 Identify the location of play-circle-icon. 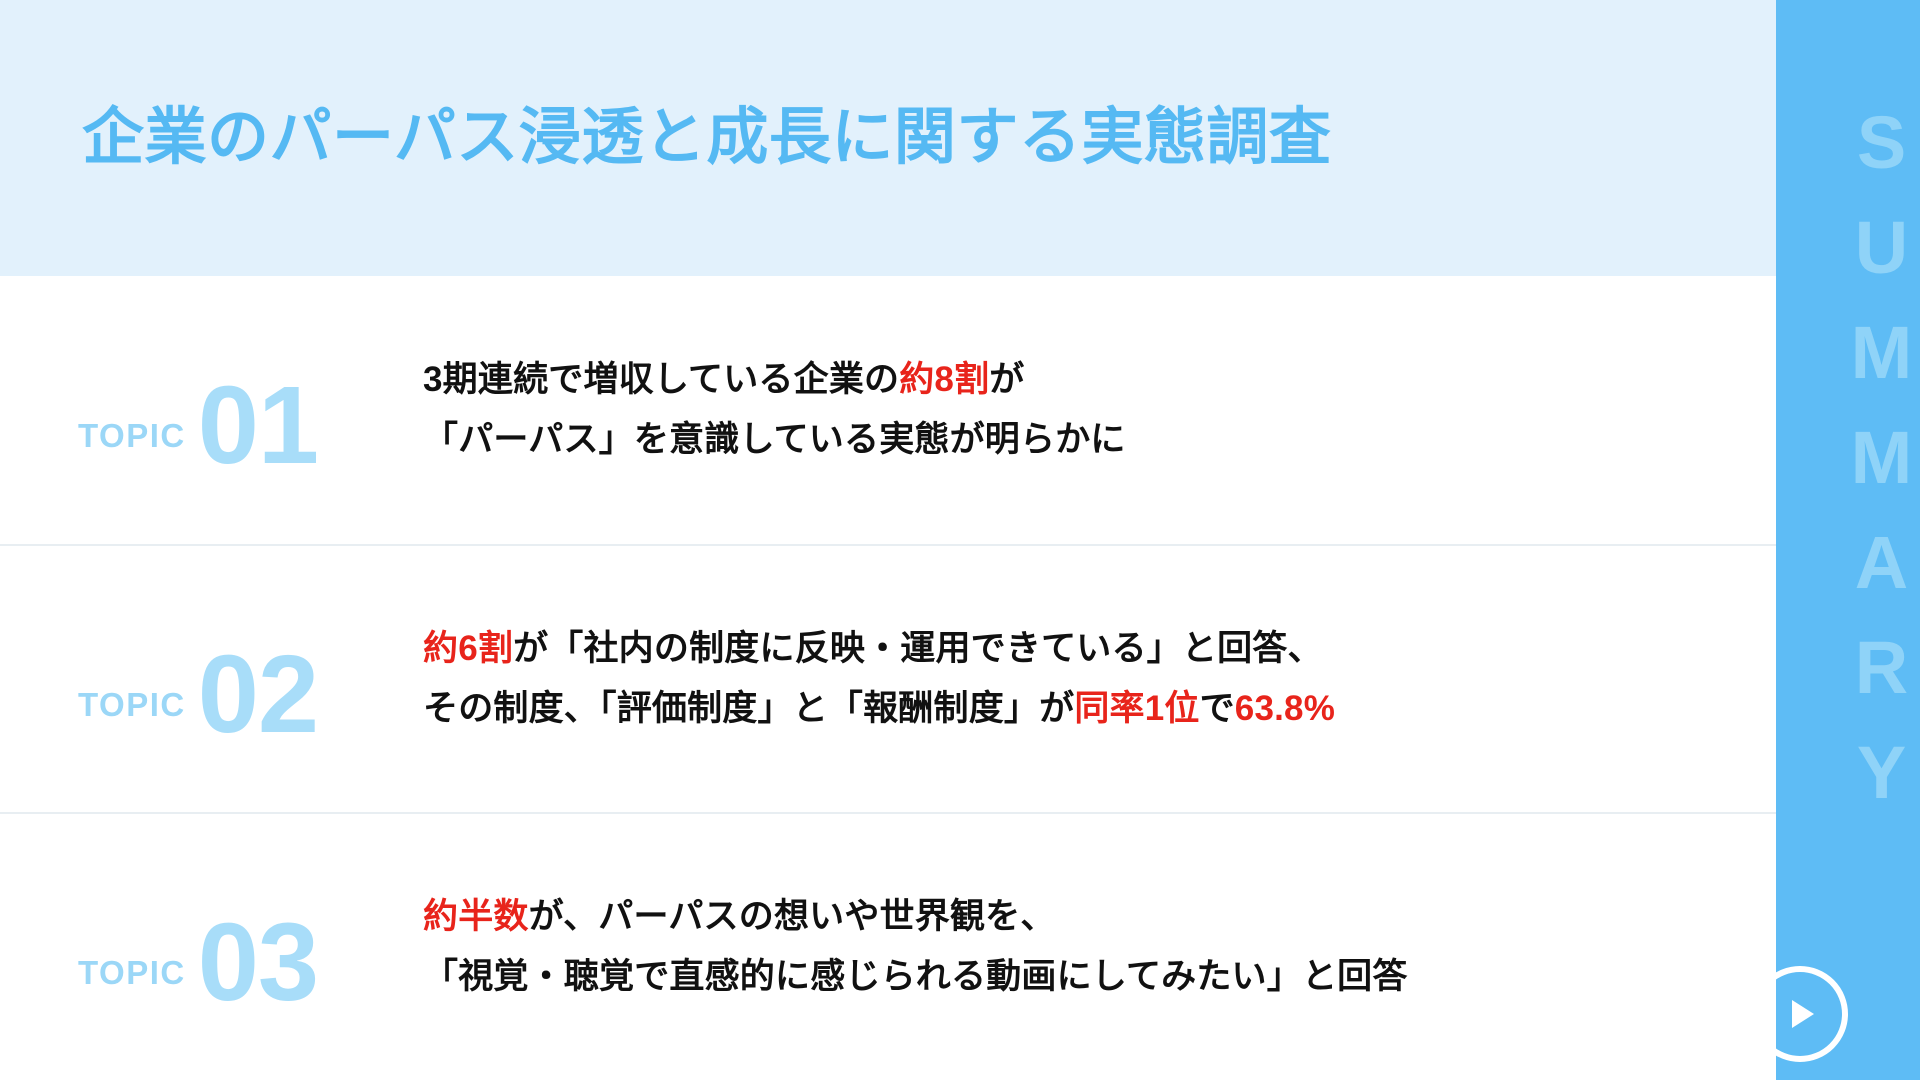
(1812, 1014).